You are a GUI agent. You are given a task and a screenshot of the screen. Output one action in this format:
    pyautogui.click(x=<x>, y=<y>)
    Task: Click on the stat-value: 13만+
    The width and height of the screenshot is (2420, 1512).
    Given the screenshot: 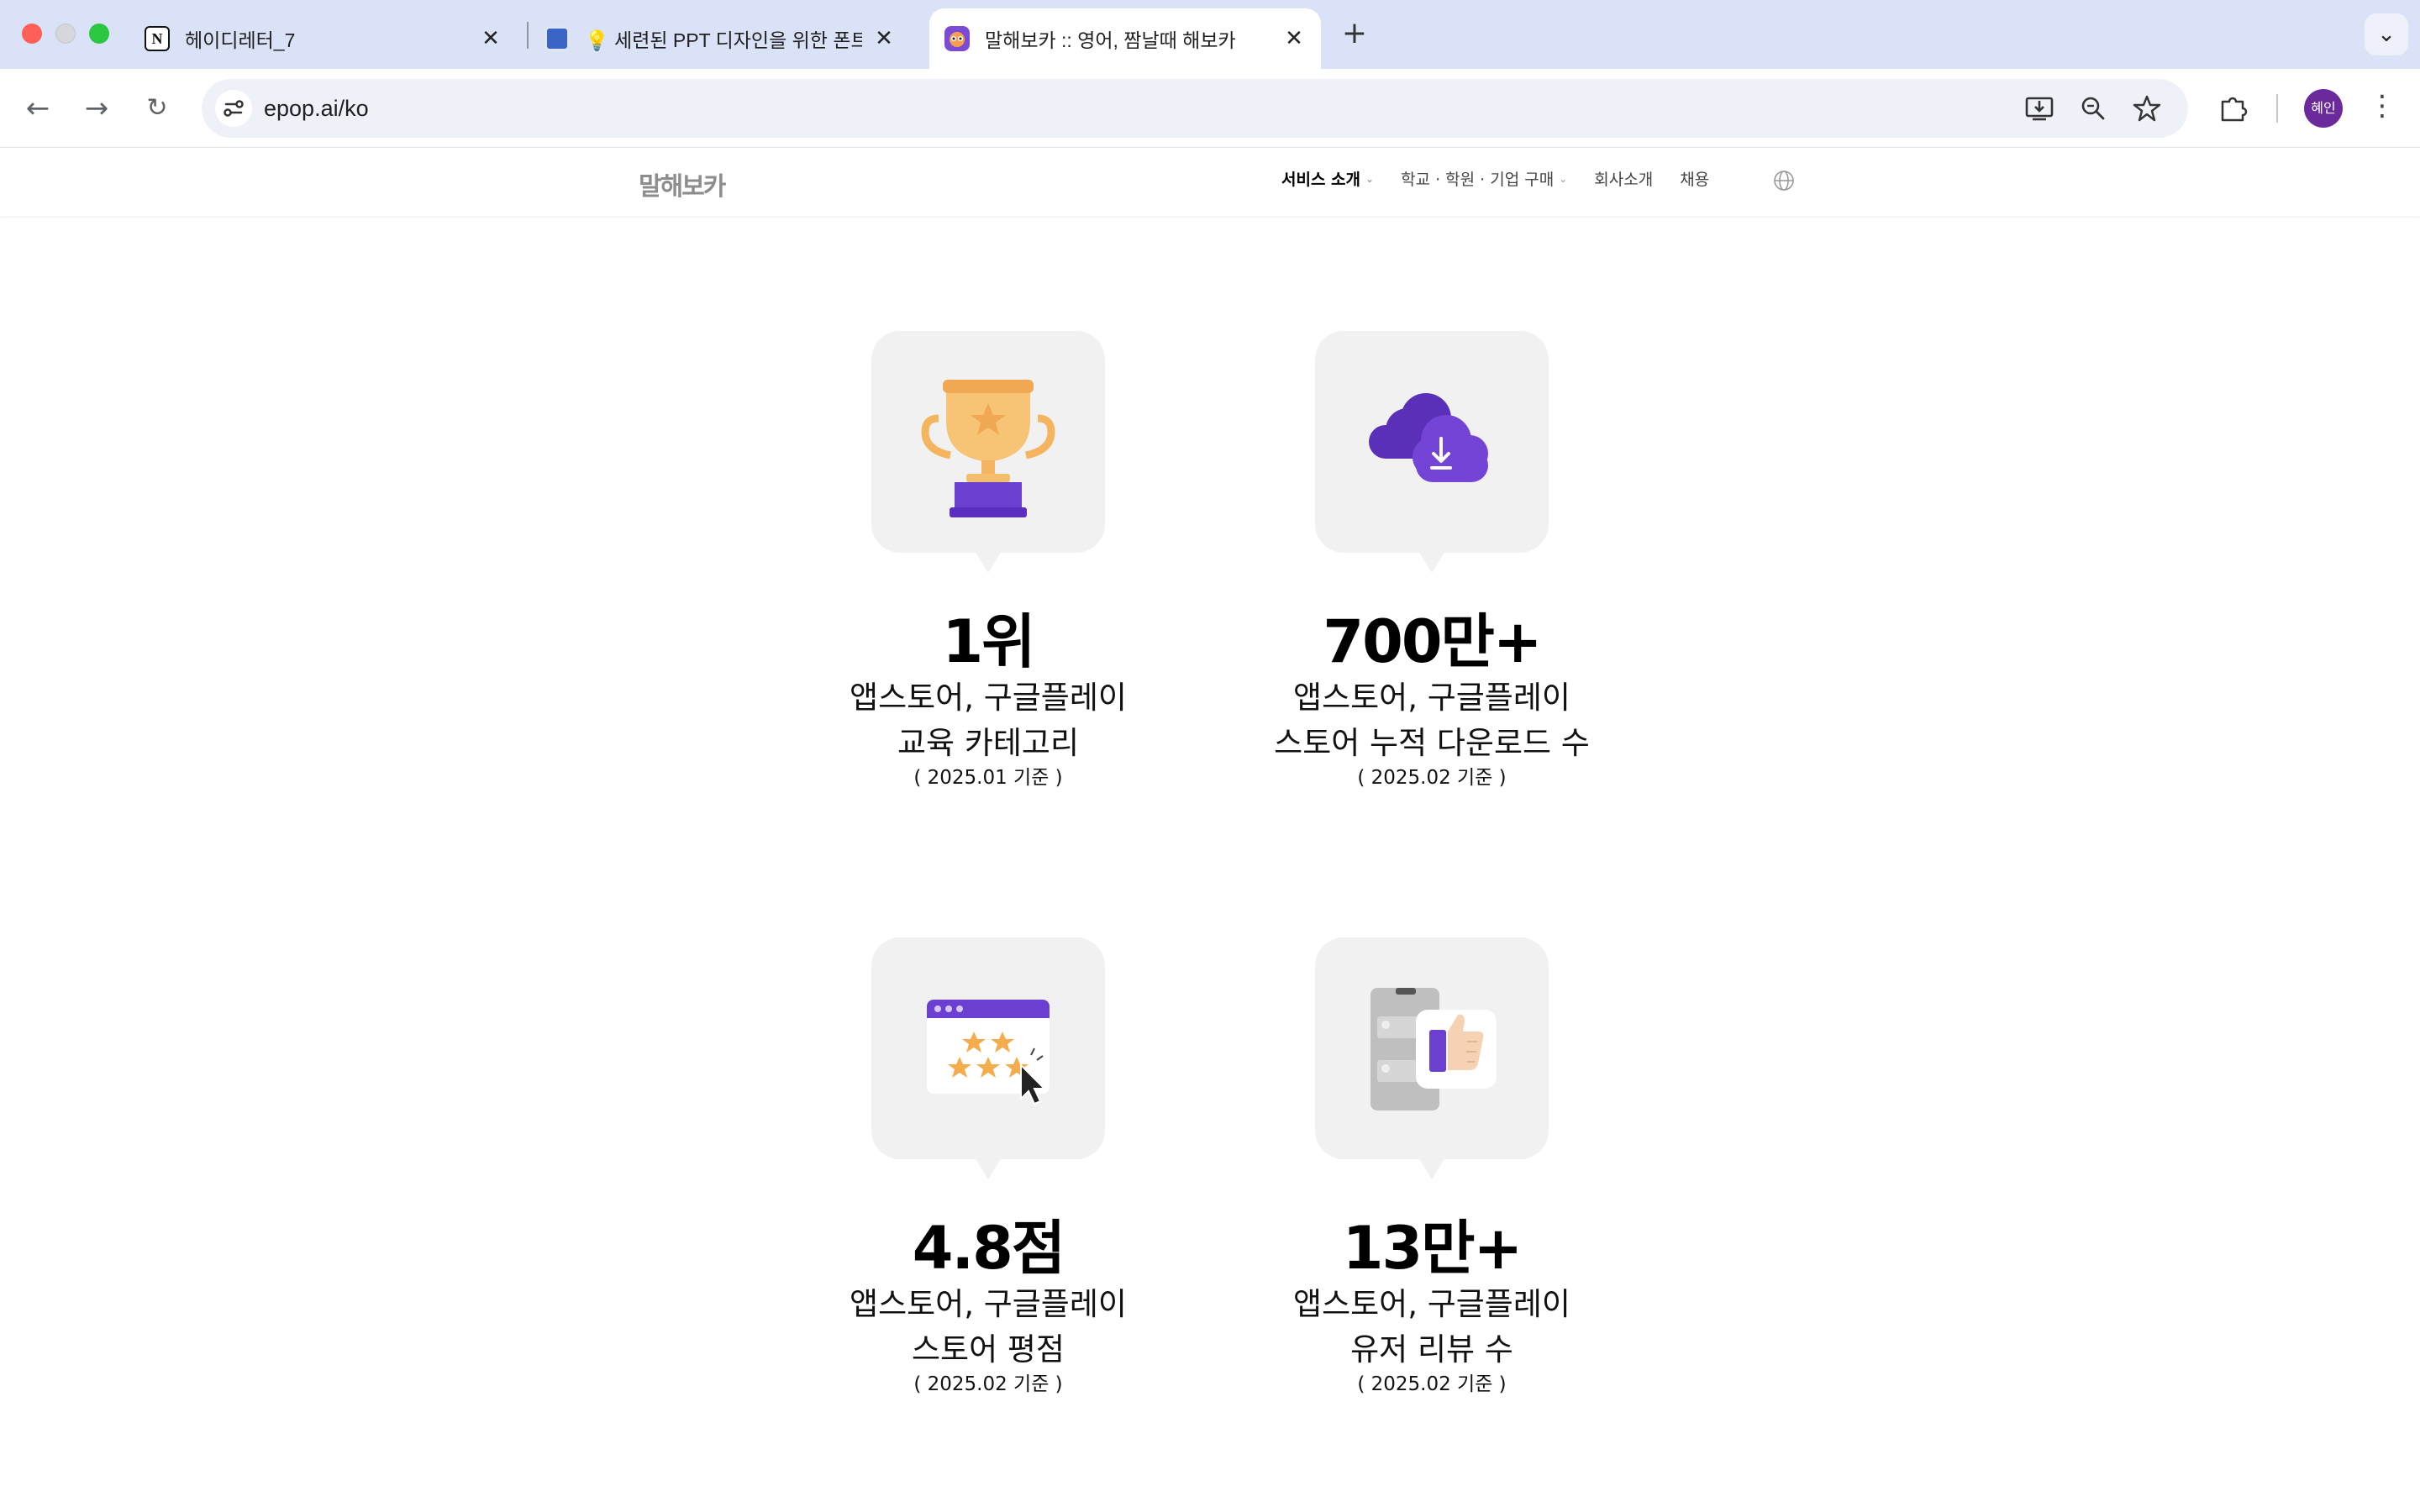 What is the action you would take?
    pyautogui.click(x=1433, y=1248)
    